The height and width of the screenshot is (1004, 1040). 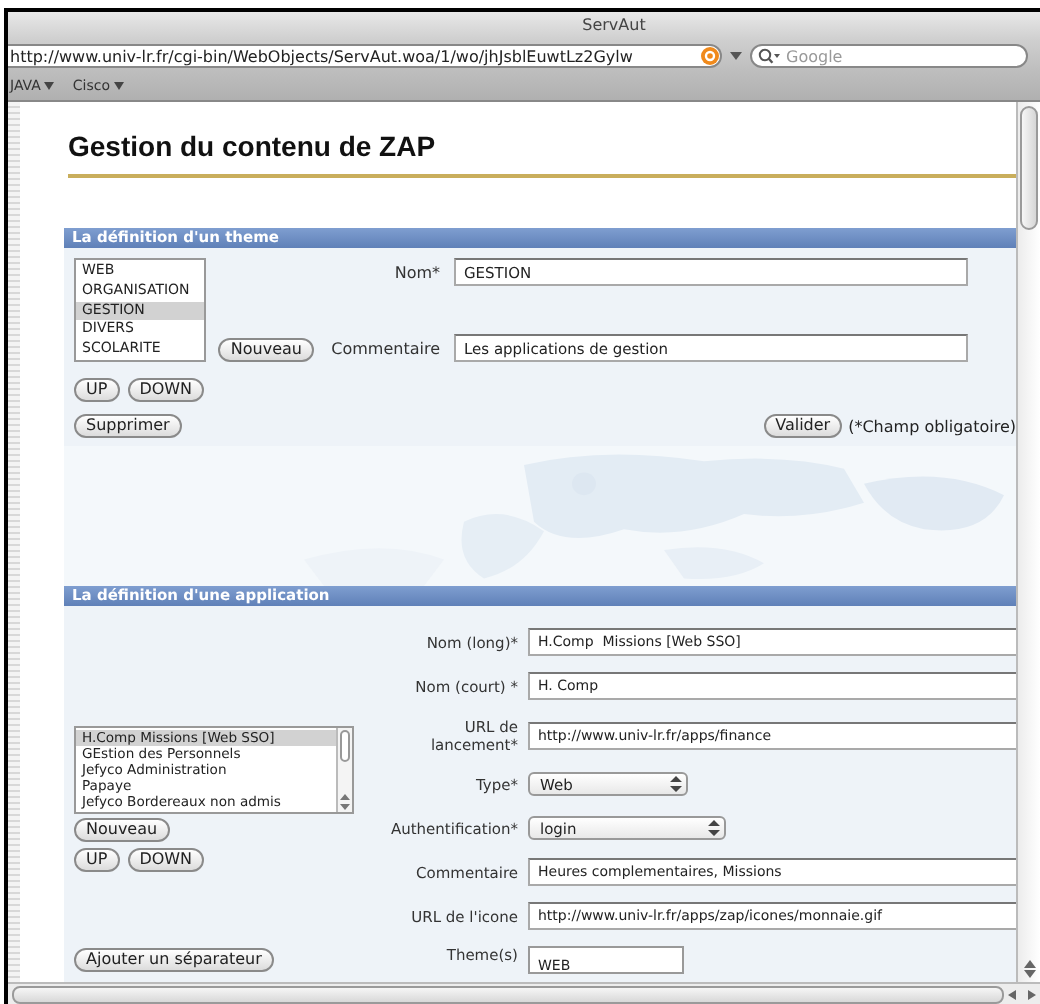 What do you see at coordinates (174, 960) in the screenshot?
I see `separator-button: Ajouter un séparateur` at bounding box center [174, 960].